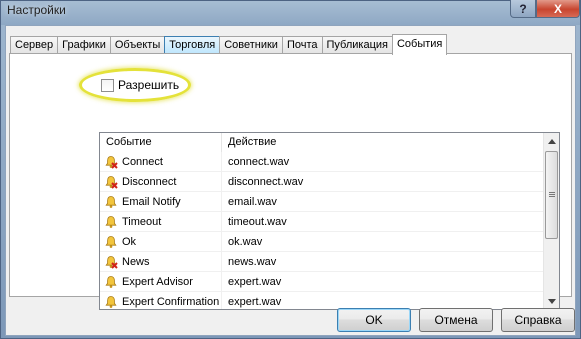  Describe the element at coordinates (36, 10) in the screenshot. I see `window-title: Настройки` at that location.